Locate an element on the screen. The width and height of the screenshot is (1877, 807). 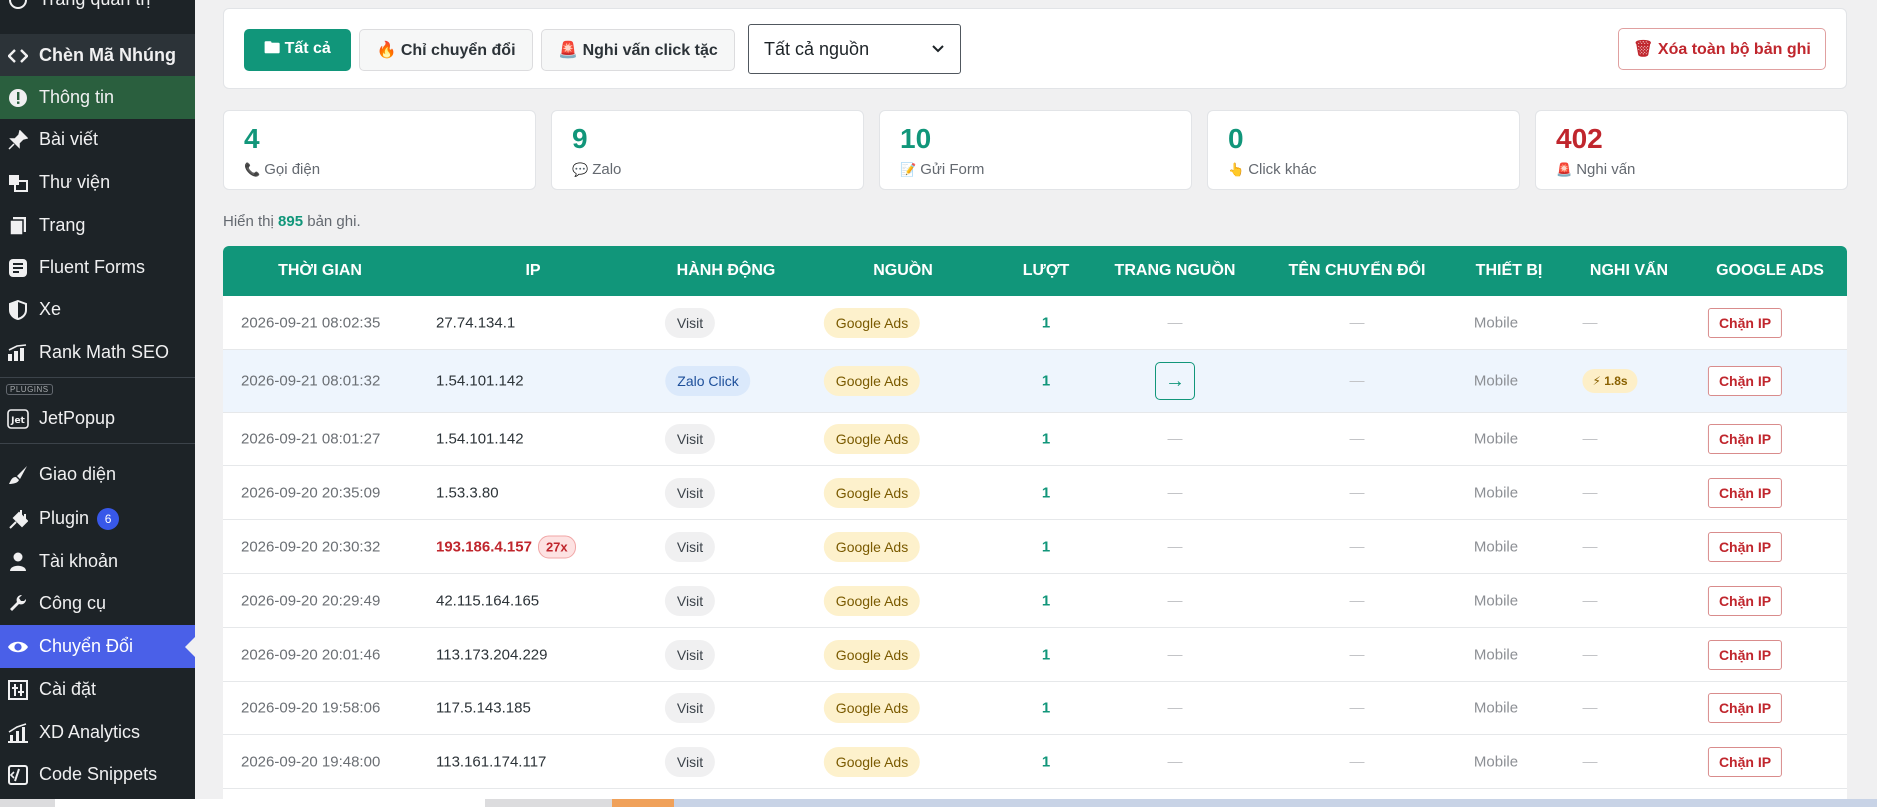
open-source-page-button: → is located at coordinates (1175, 381).